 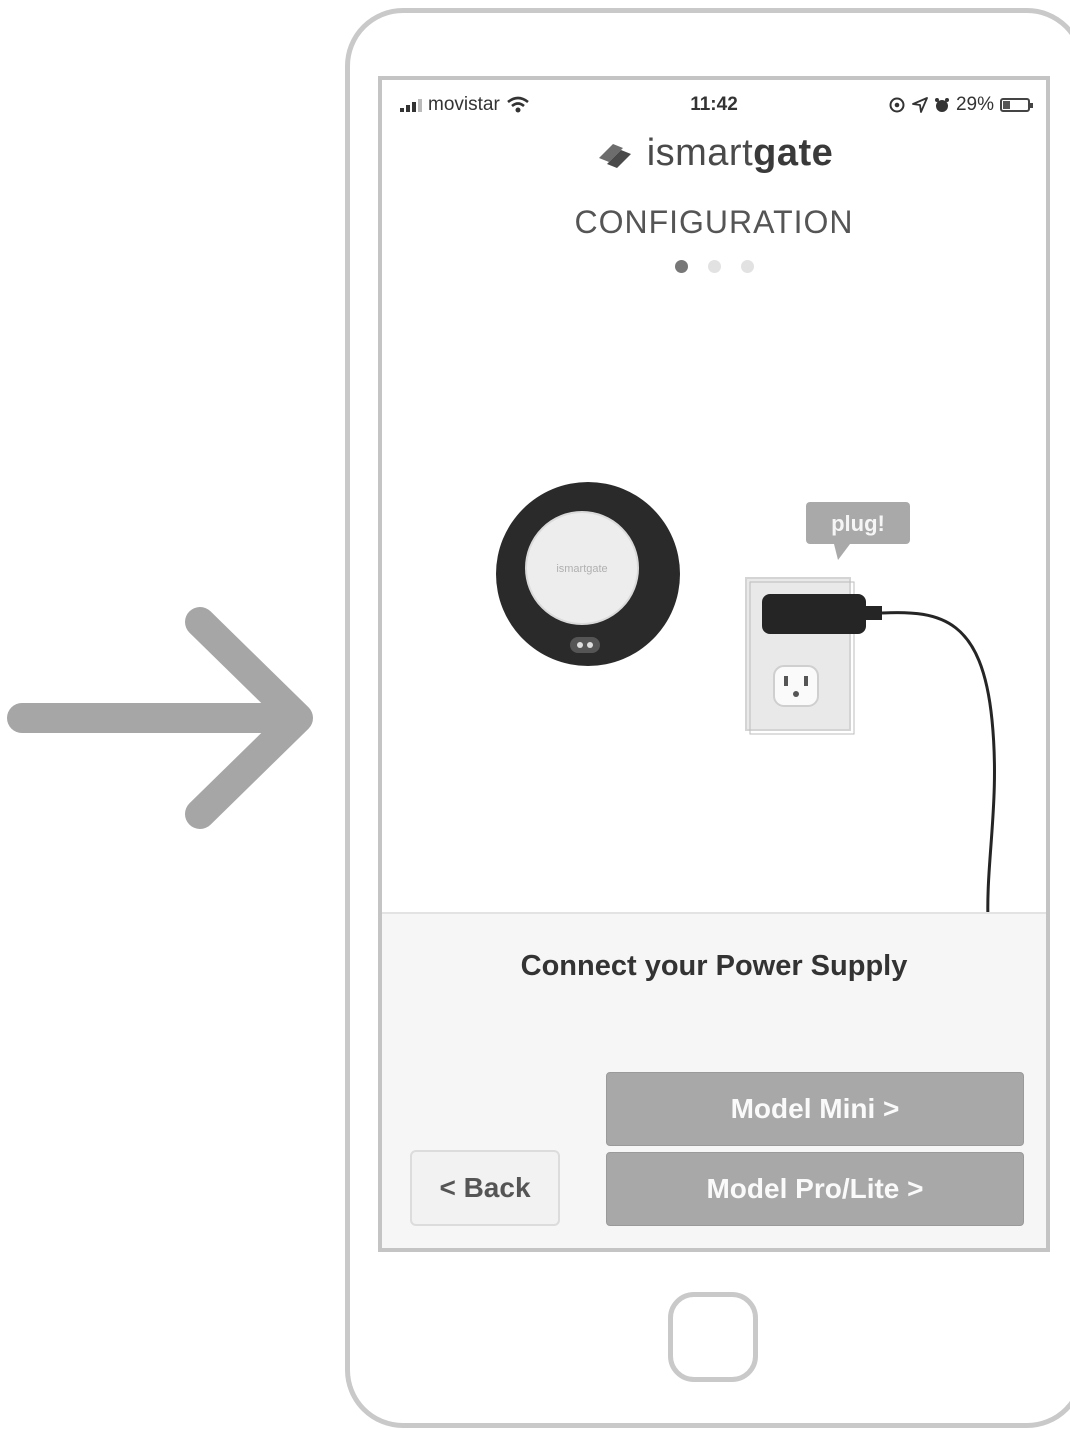 I want to click on app-logo: ismartgate, so click(x=714, y=154).